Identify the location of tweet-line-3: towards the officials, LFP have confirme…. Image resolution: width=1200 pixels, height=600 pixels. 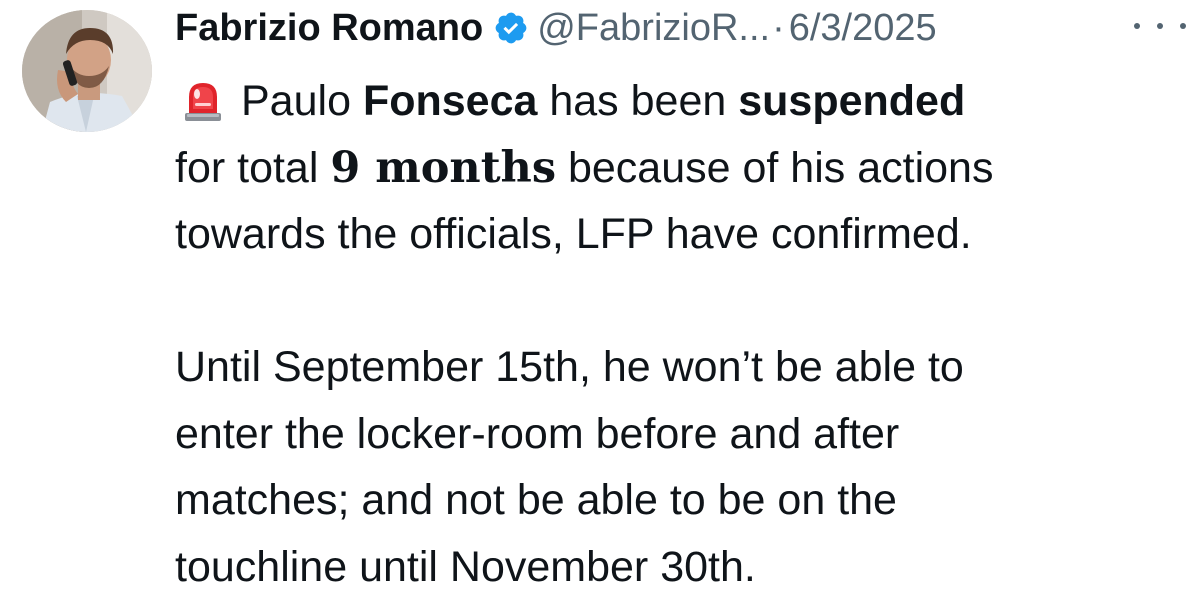
(680, 234).